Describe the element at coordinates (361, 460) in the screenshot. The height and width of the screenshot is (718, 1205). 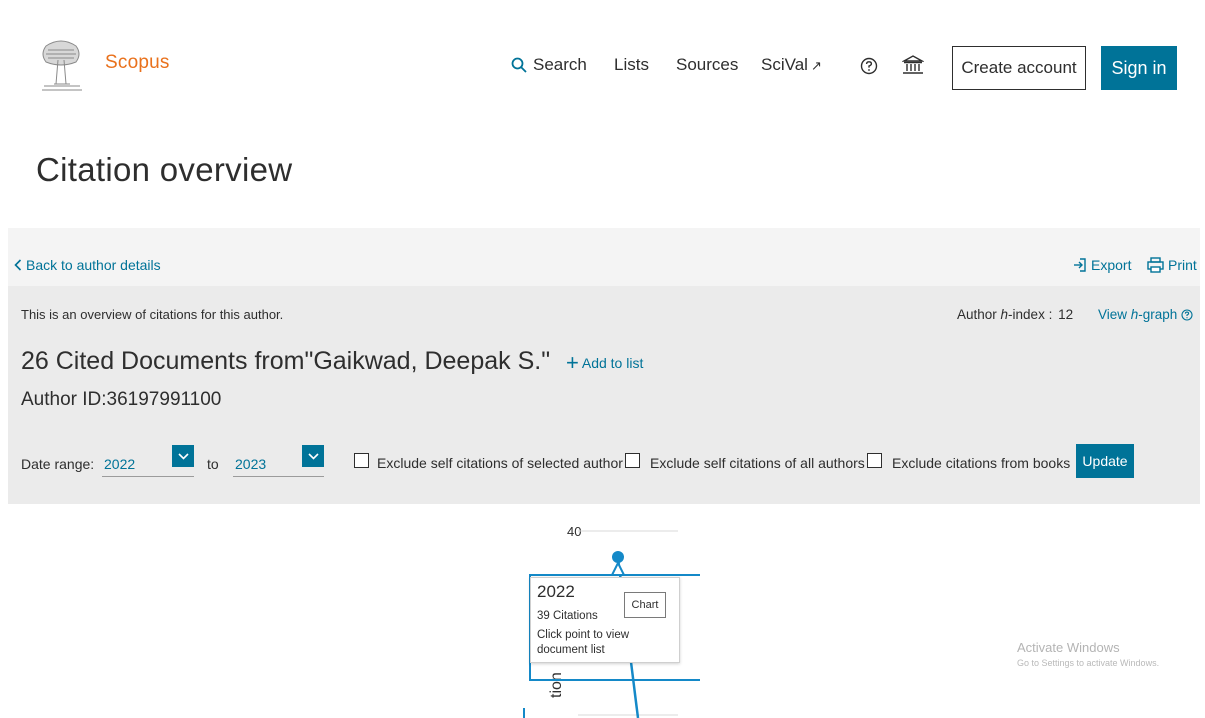
I see `exclude-self-selected-checkbox` at that location.